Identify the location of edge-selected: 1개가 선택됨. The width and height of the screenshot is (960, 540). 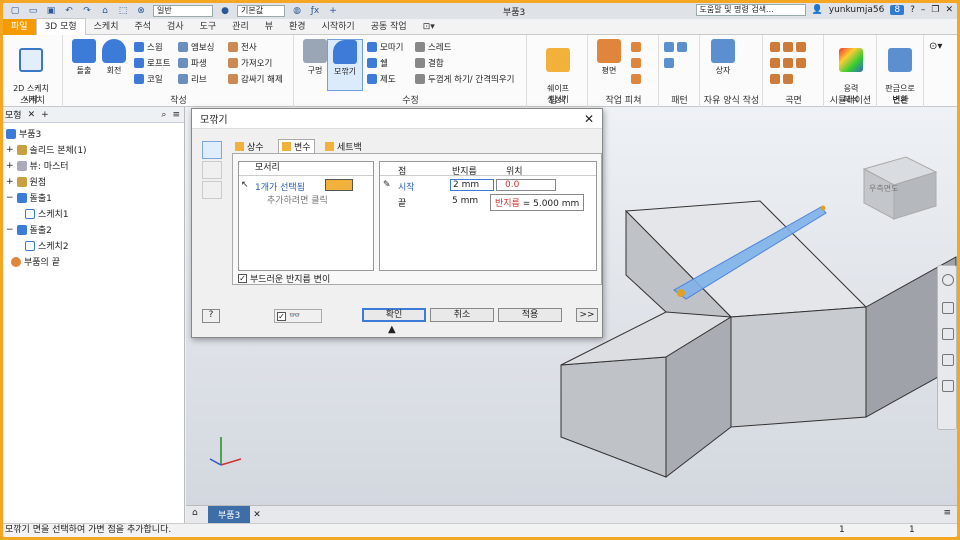
(280, 186).